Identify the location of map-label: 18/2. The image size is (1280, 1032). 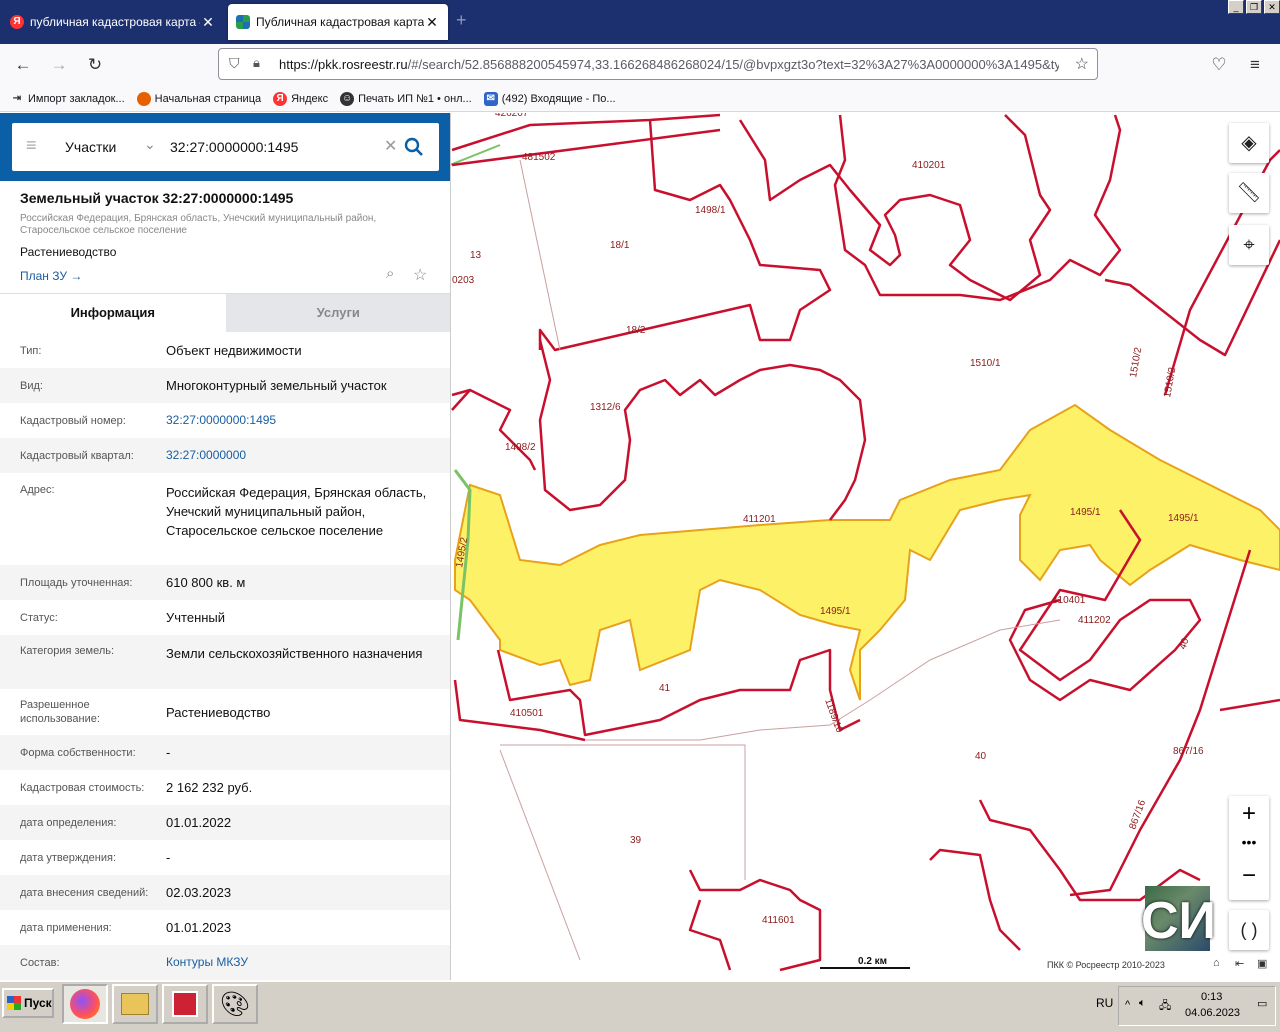
(636, 330).